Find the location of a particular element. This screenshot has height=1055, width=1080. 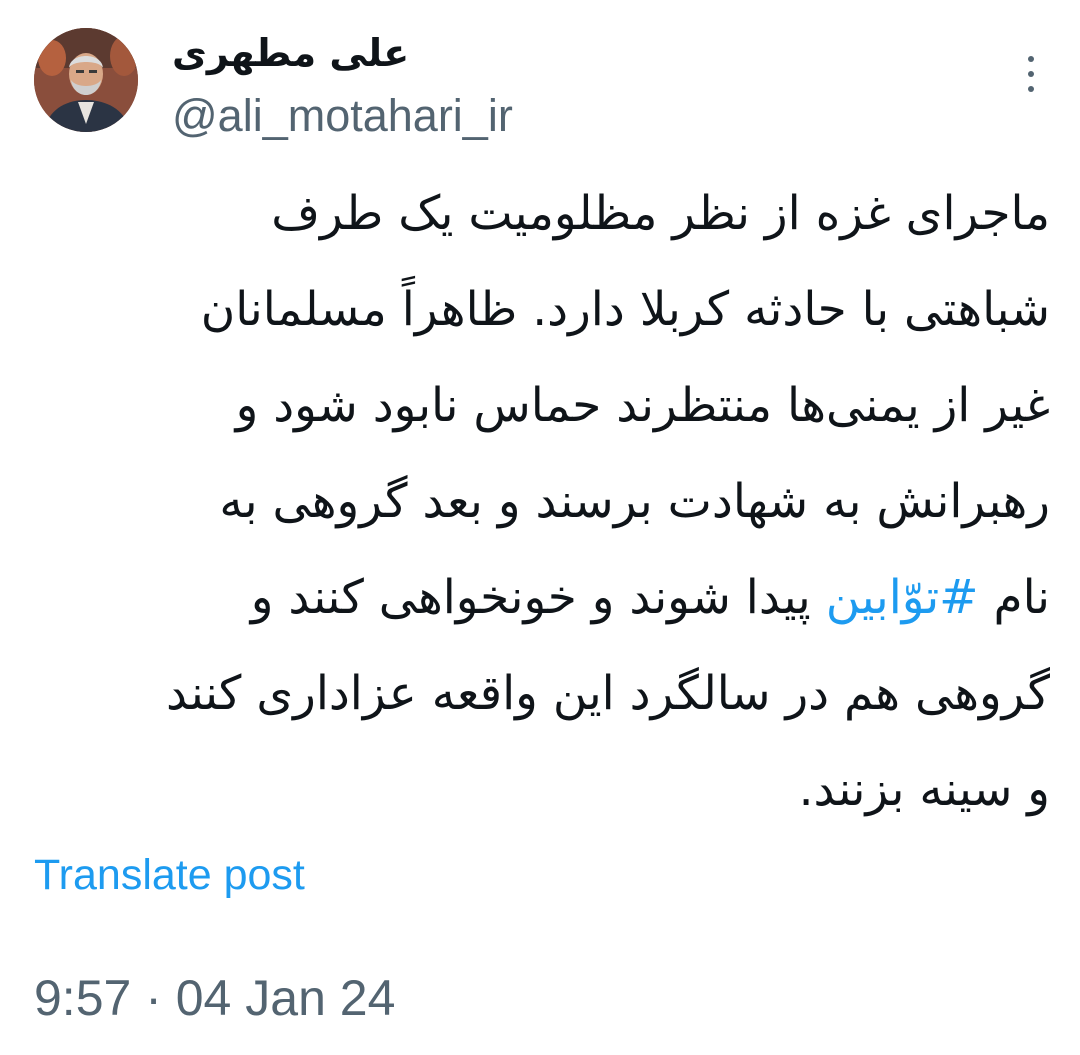

translate-post-link: Translate post is located at coordinates (169, 875).